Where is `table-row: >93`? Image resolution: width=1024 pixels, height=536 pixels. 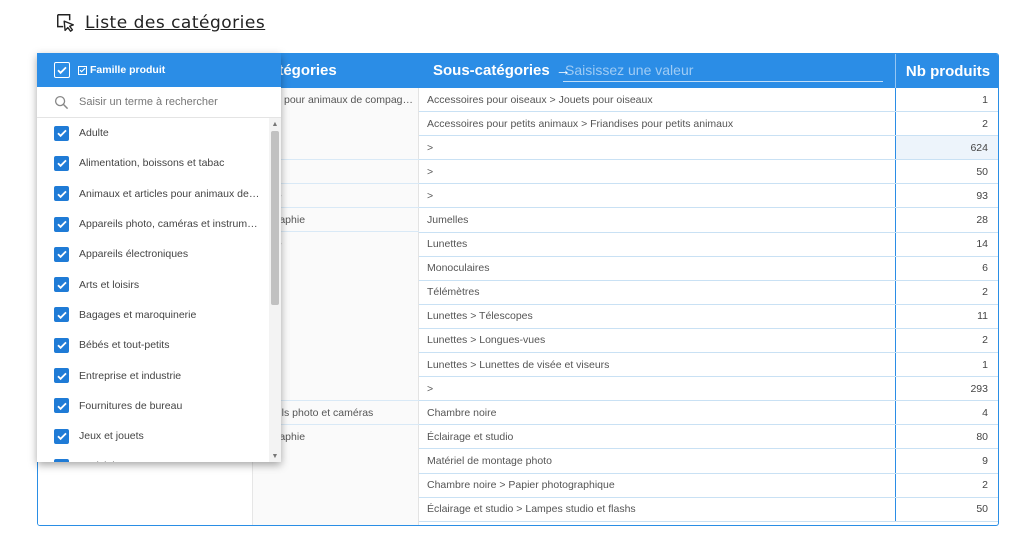
table-row: >93 is located at coordinates (708, 196).